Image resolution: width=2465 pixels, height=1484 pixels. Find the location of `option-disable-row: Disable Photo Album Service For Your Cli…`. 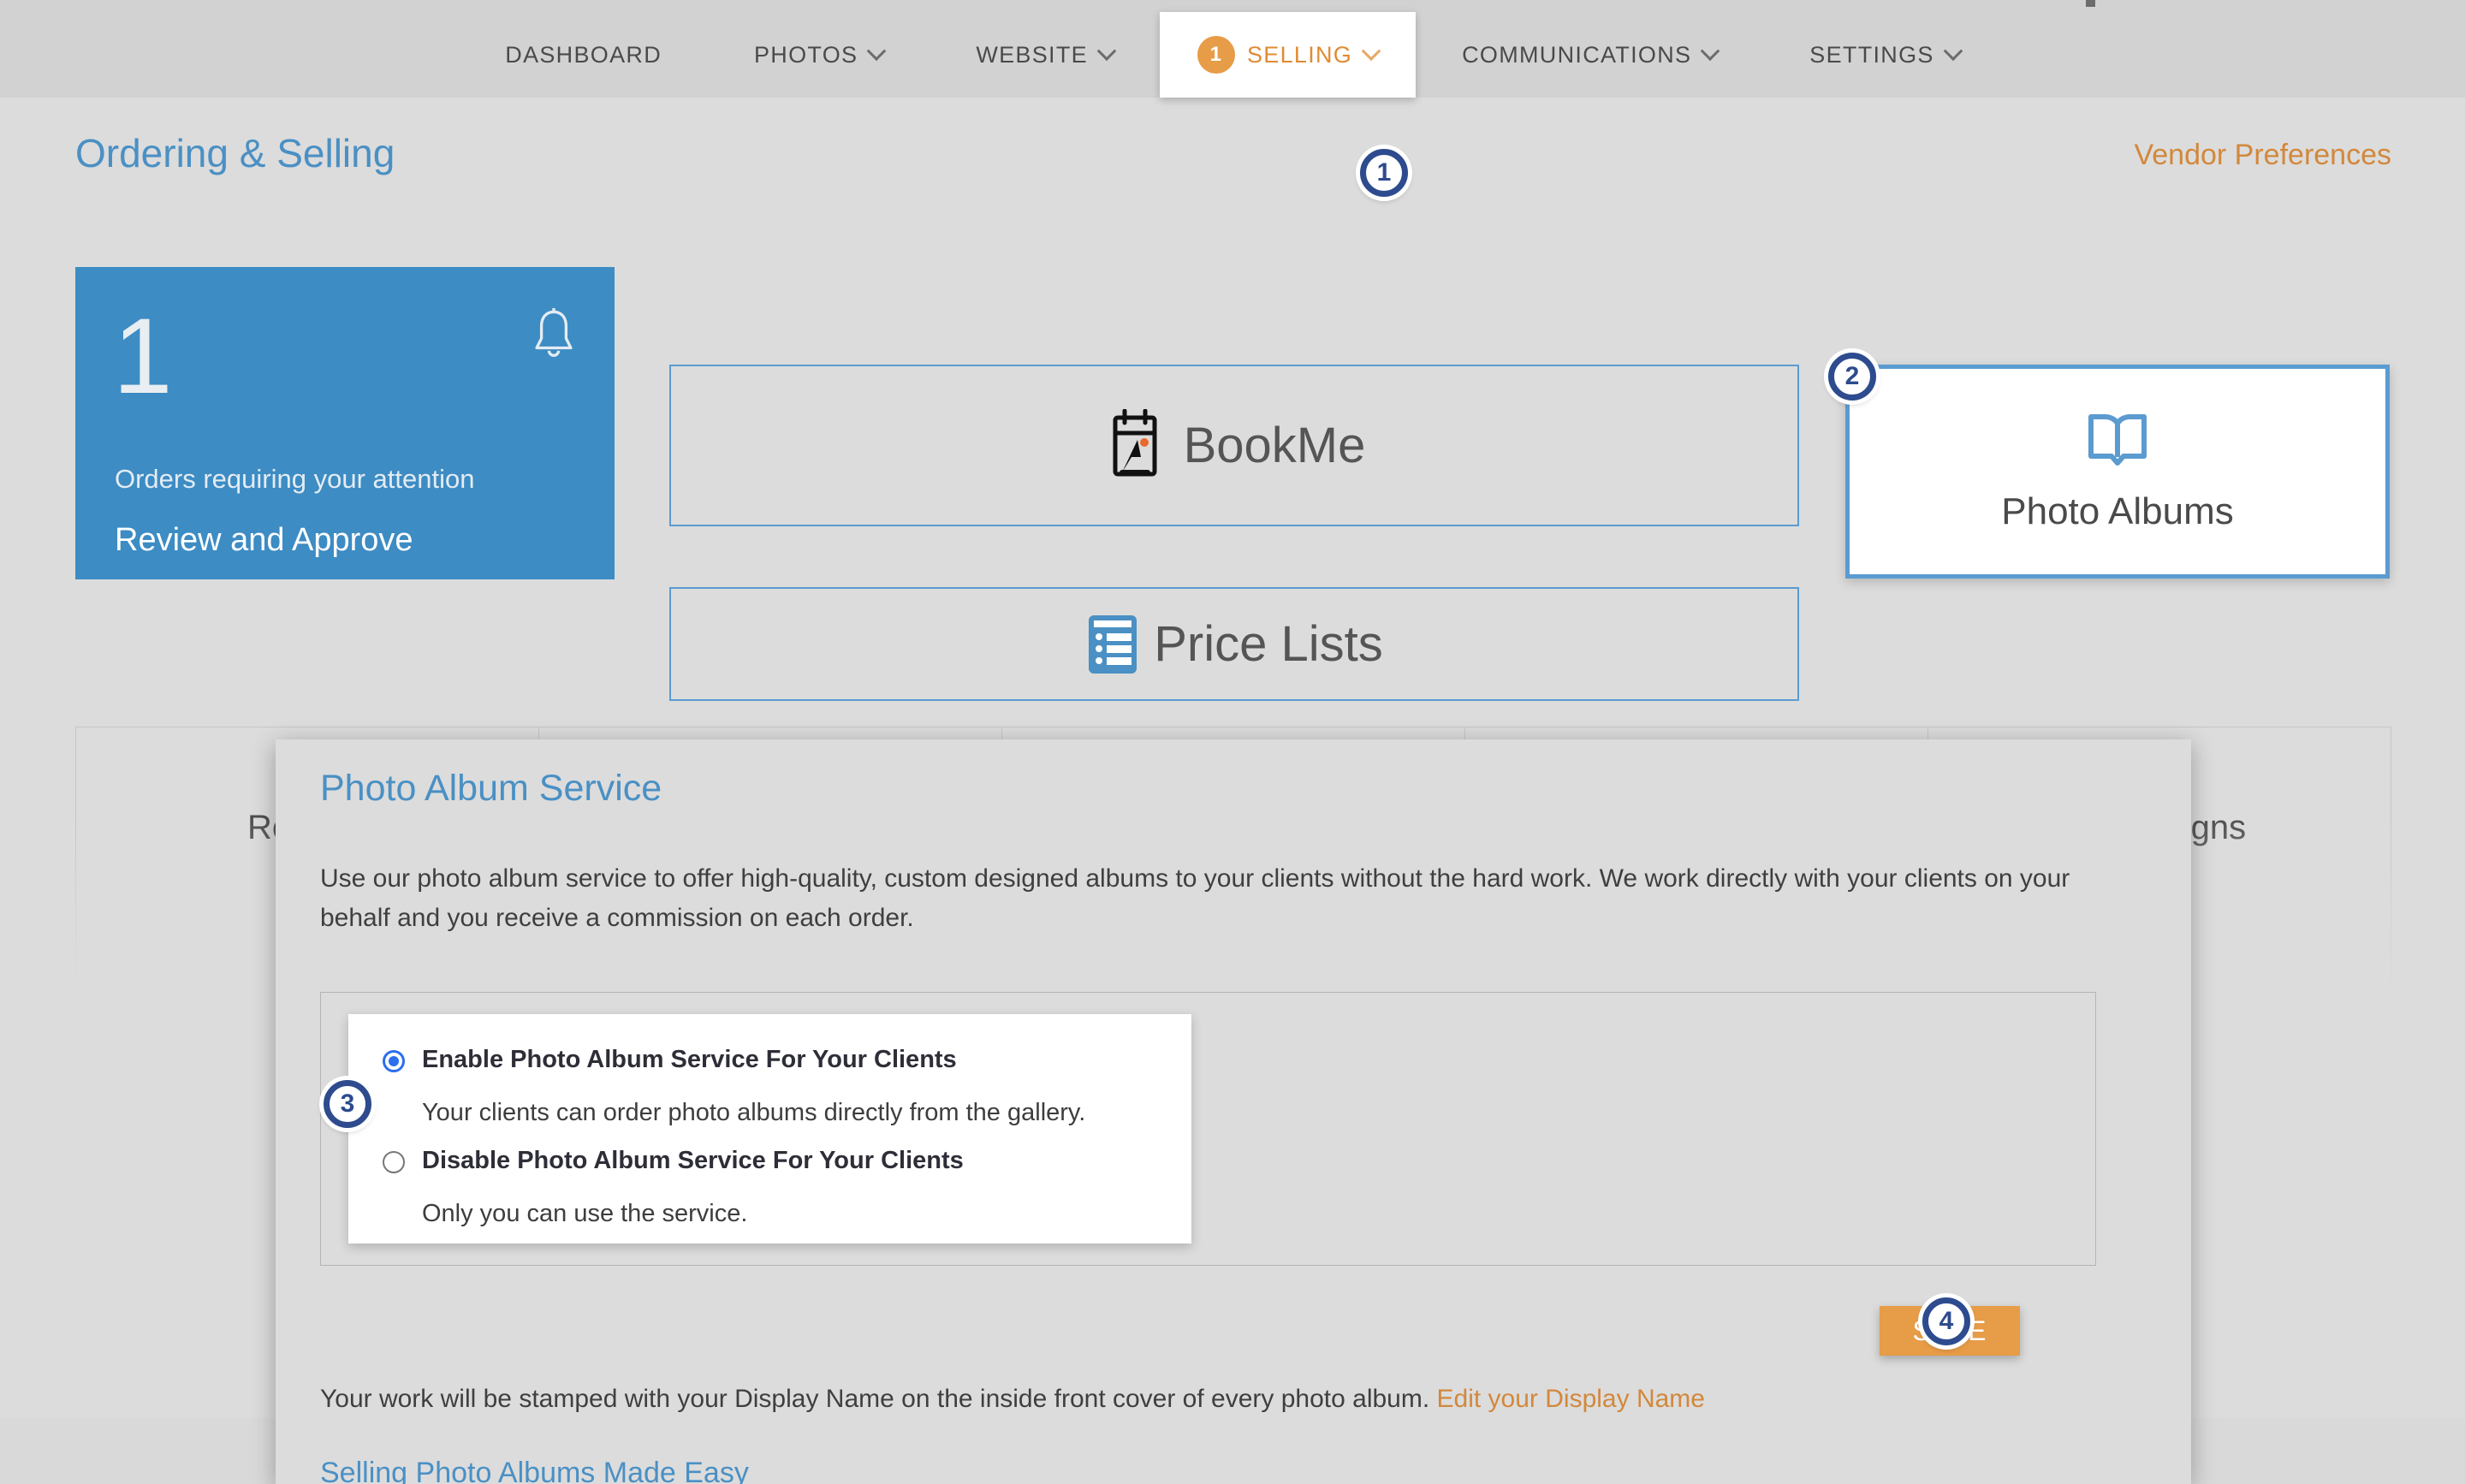

option-disable-row: Disable Photo Album Service For Your Cli… is located at coordinates (673, 1187).